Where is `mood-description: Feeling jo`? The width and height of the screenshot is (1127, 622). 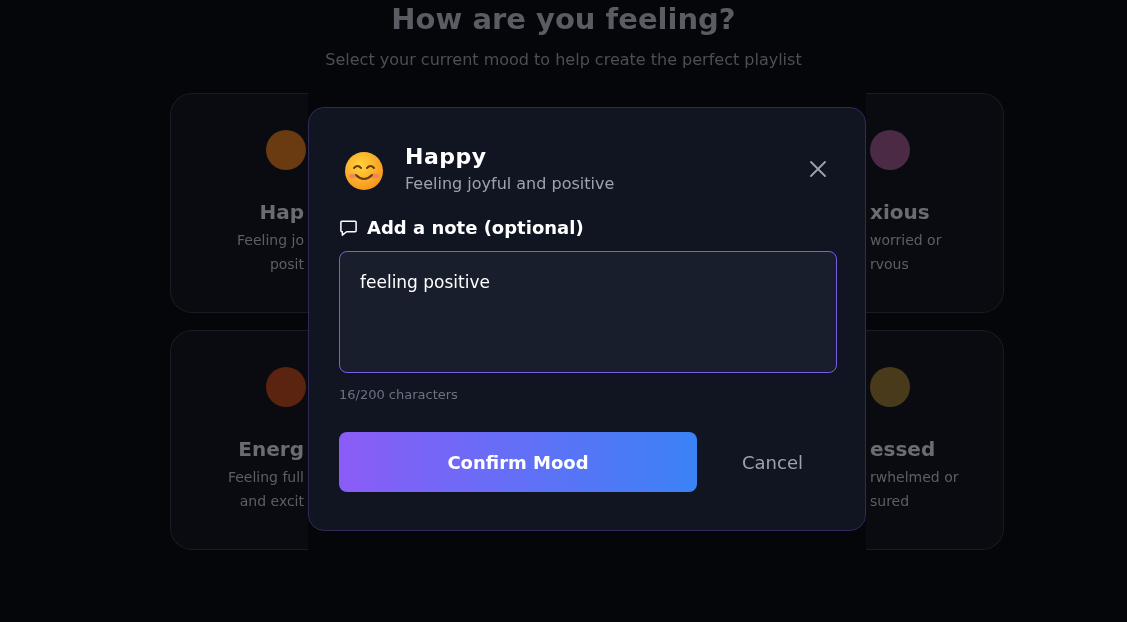
mood-description: Feeling jo is located at coordinates (270, 240).